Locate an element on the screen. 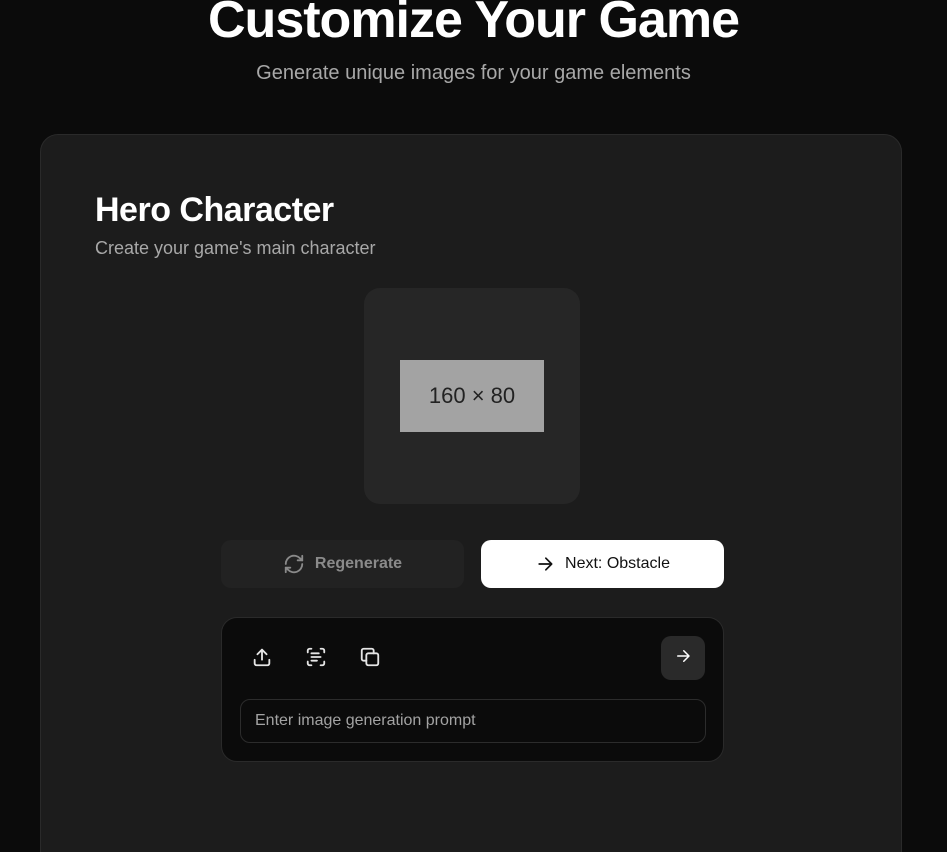  upload-icon is located at coordinates (262, 657).